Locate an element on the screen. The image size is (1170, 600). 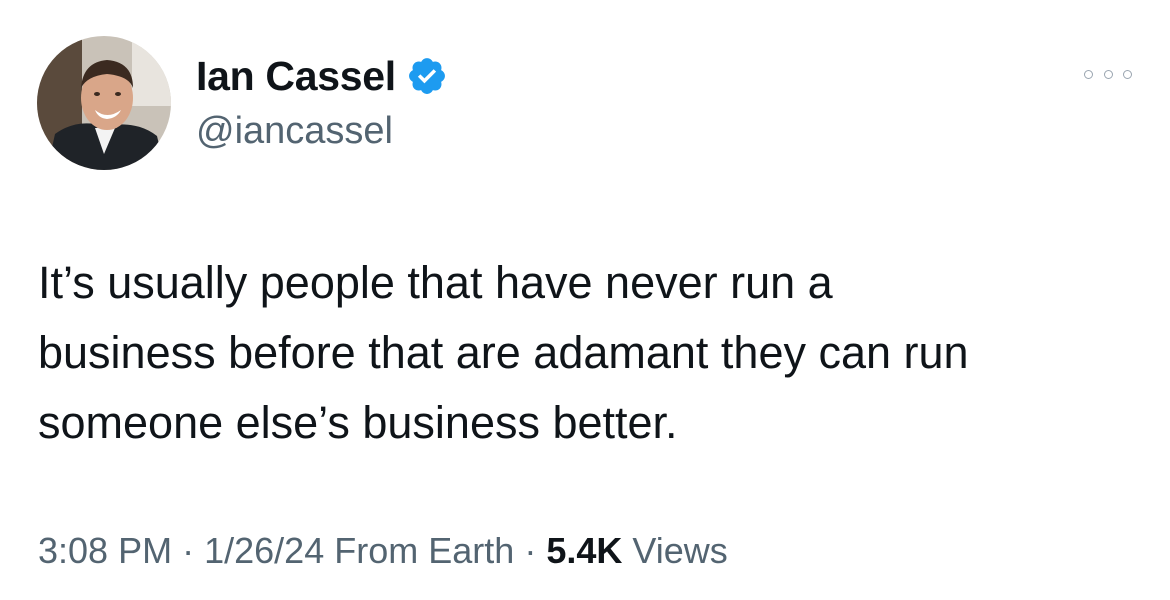
author-name-row: Ian Cassel is located at coordinates (322, 76).